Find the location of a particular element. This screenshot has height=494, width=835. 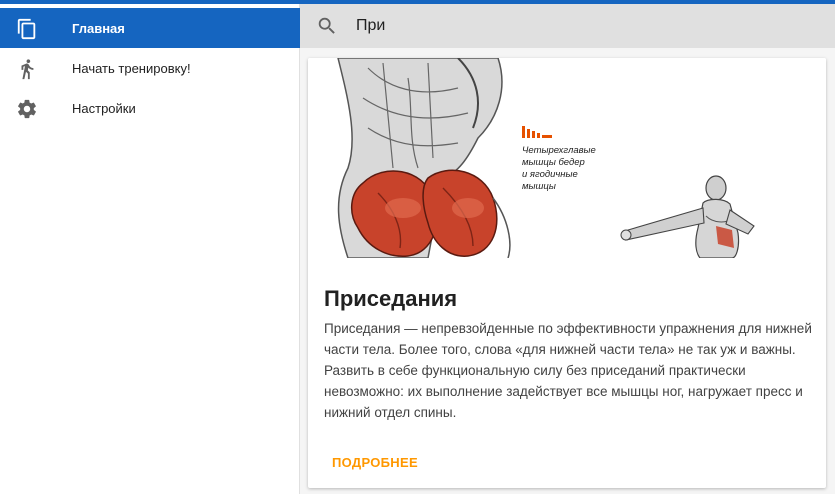

more-button: ПОДРОБНЕЕ is located at coordinates (375, 462).